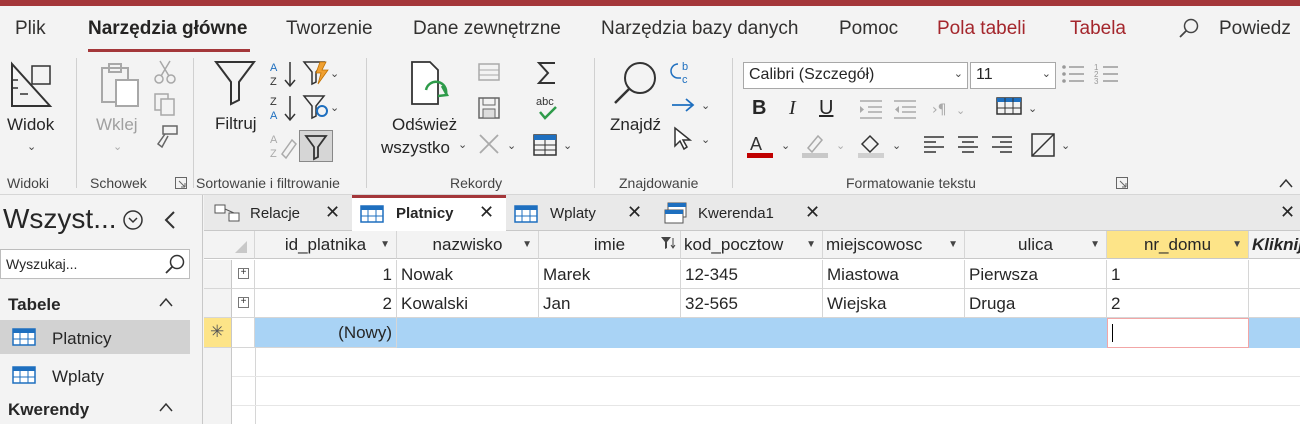 Image resolution: width=1300 pixels, height=424 pixels. Describe the element at coordinates (610, 245) in the screenshot. I see `column-header-imie: imie` at that location.